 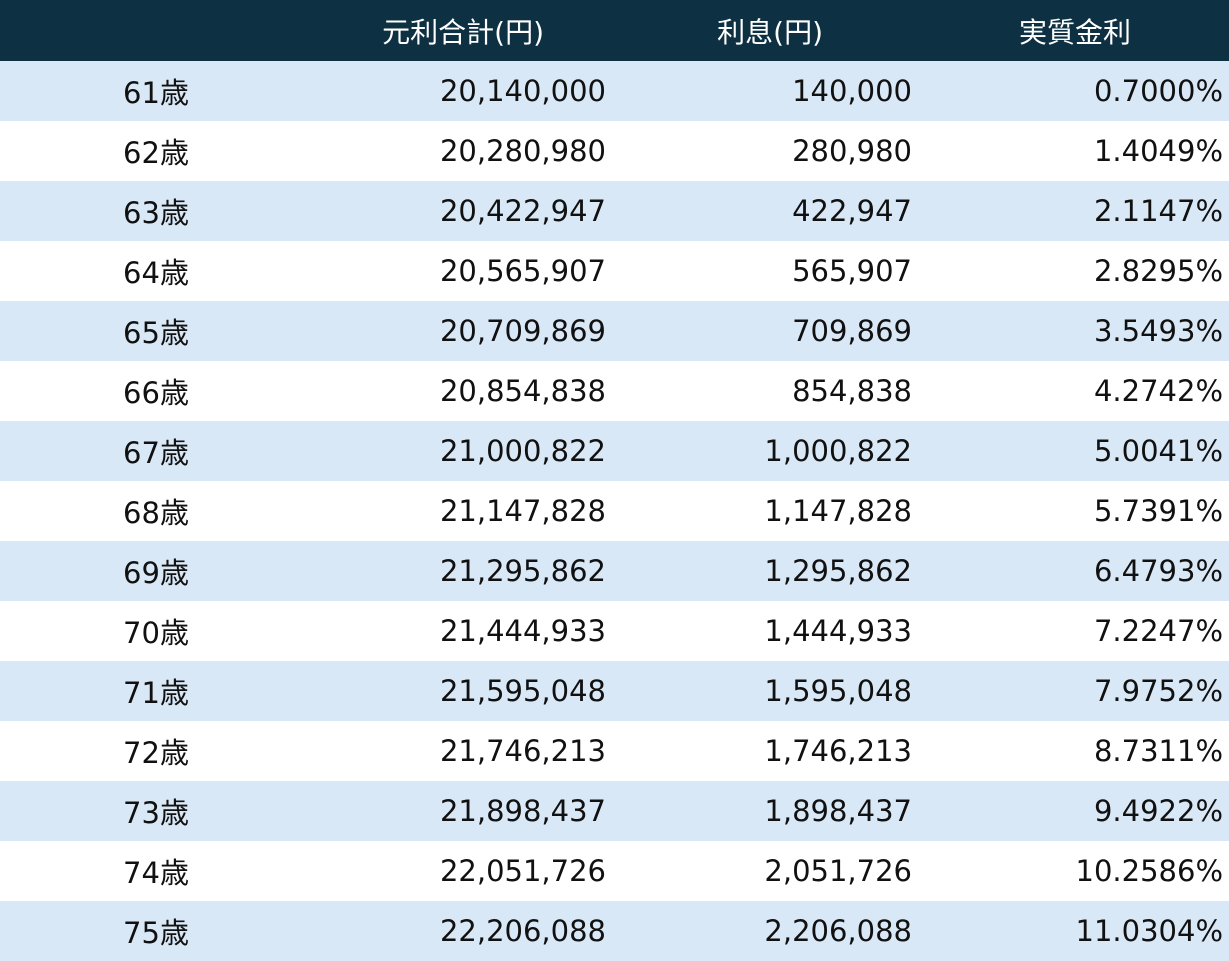 What do you see at coordinates (1072, 631) in the screenshot?
I see `rate-cell: 7.2247%` at bounding box center [1072, 631].